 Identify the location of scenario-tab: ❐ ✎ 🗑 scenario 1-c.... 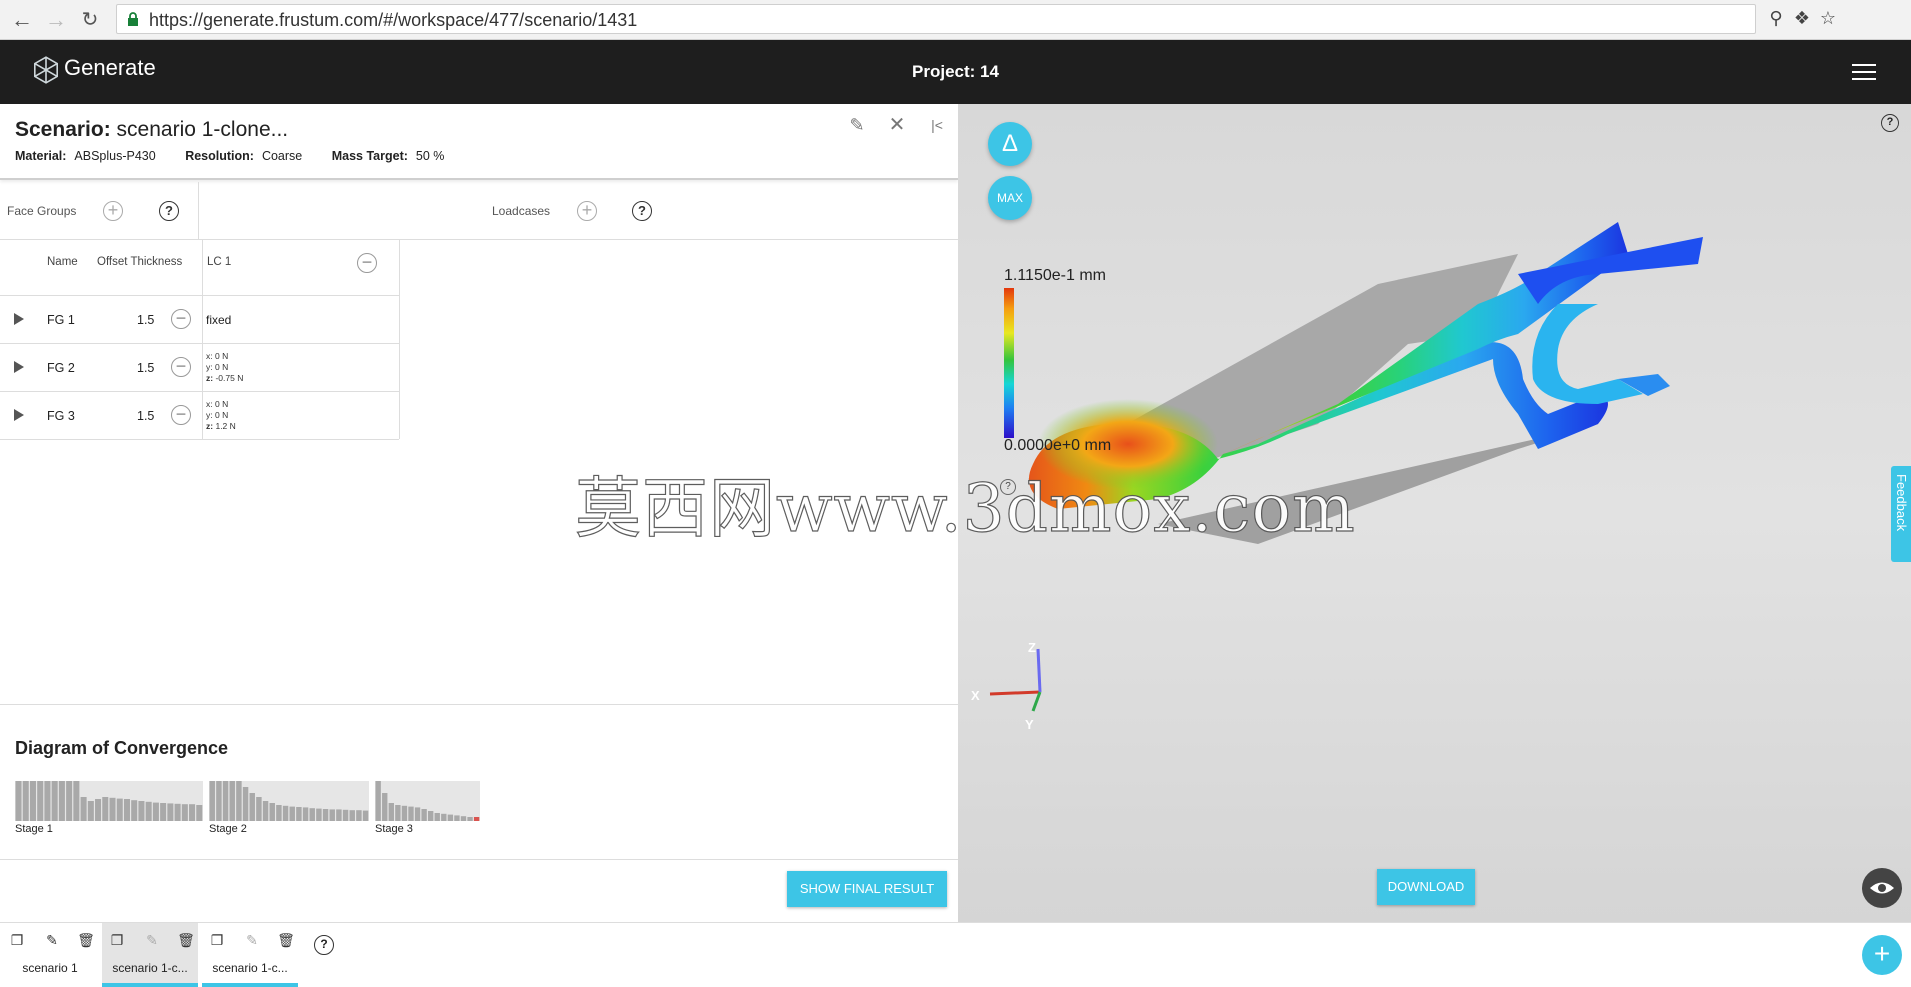
(250, 955).